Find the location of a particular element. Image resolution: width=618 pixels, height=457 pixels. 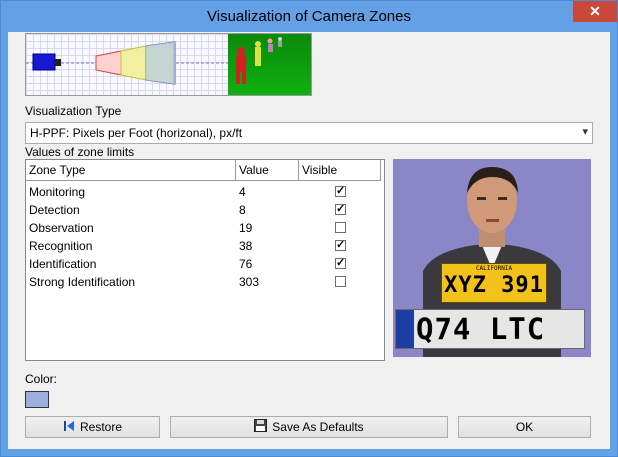

table-header: Zone Type Value Visible is located at coordinates (203, 170).